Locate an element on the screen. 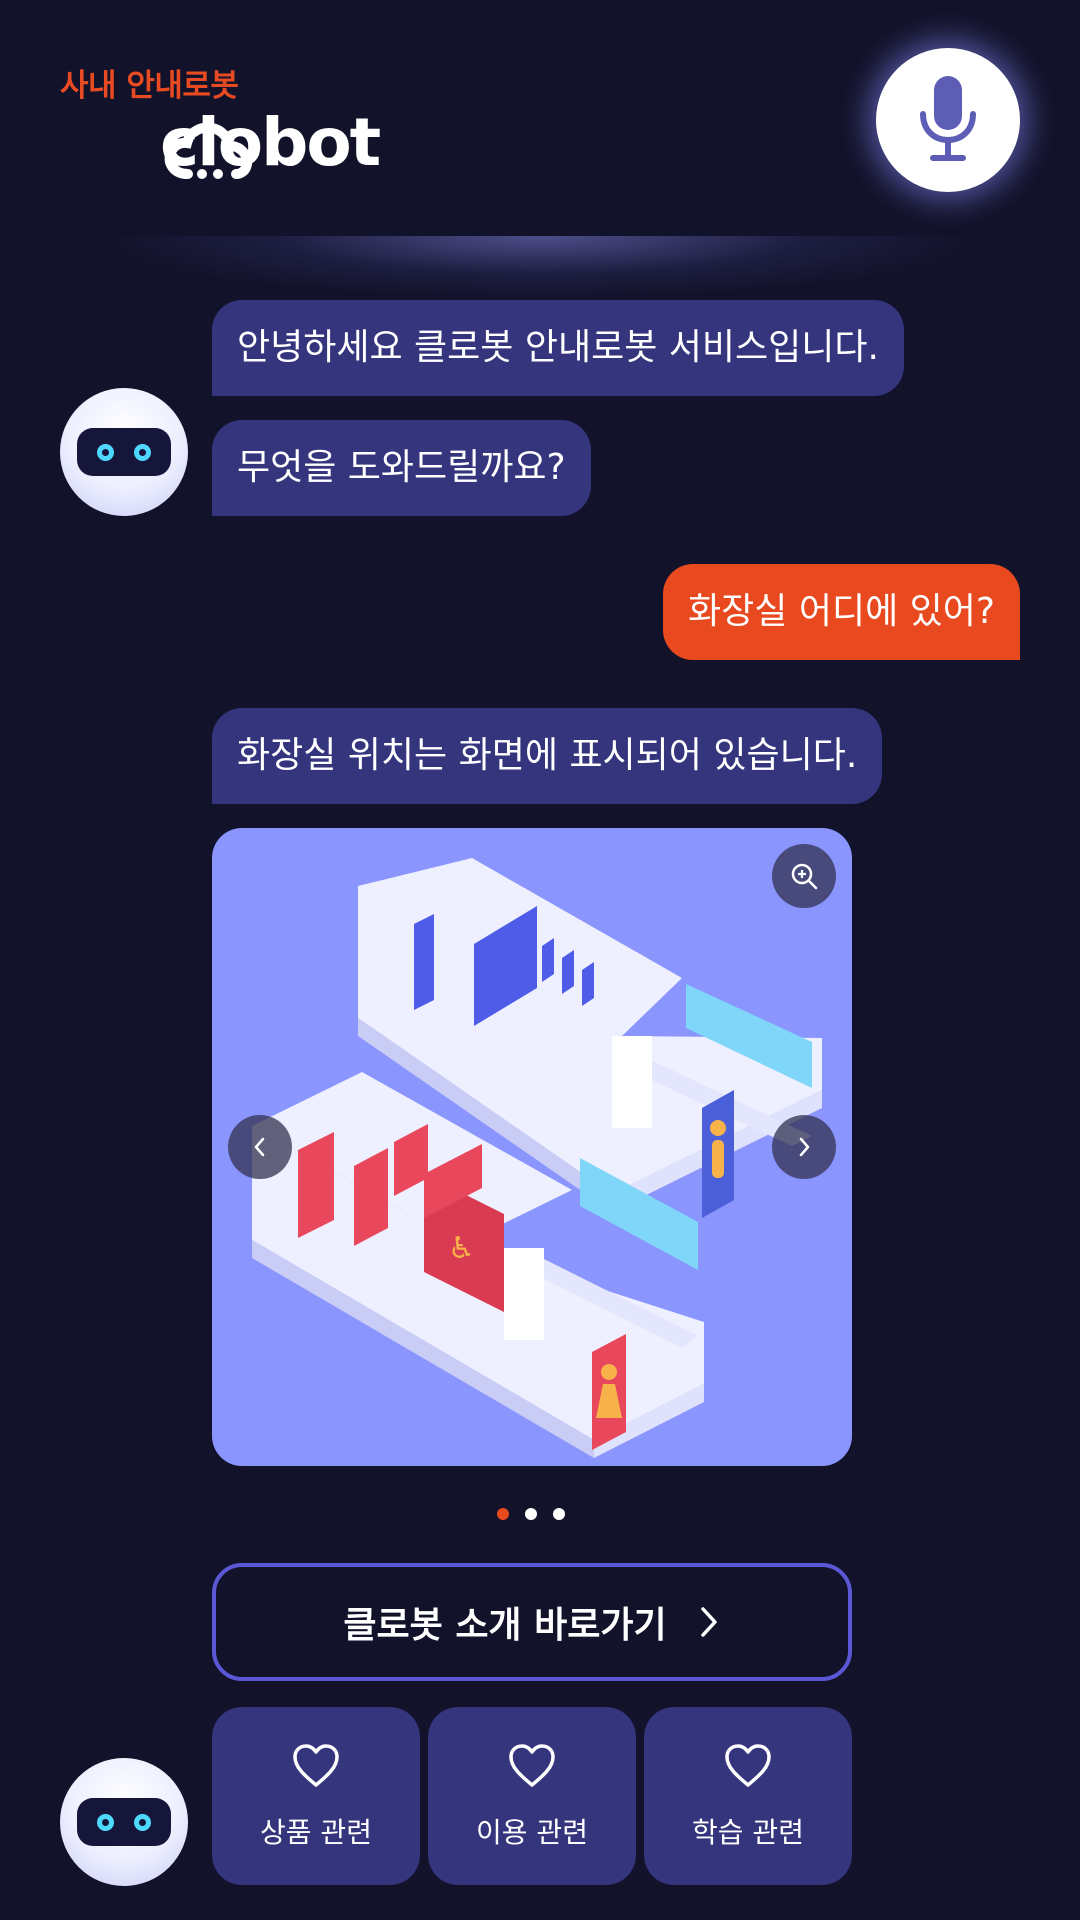  carousel-next-button is located at coordinates (804, 1147).